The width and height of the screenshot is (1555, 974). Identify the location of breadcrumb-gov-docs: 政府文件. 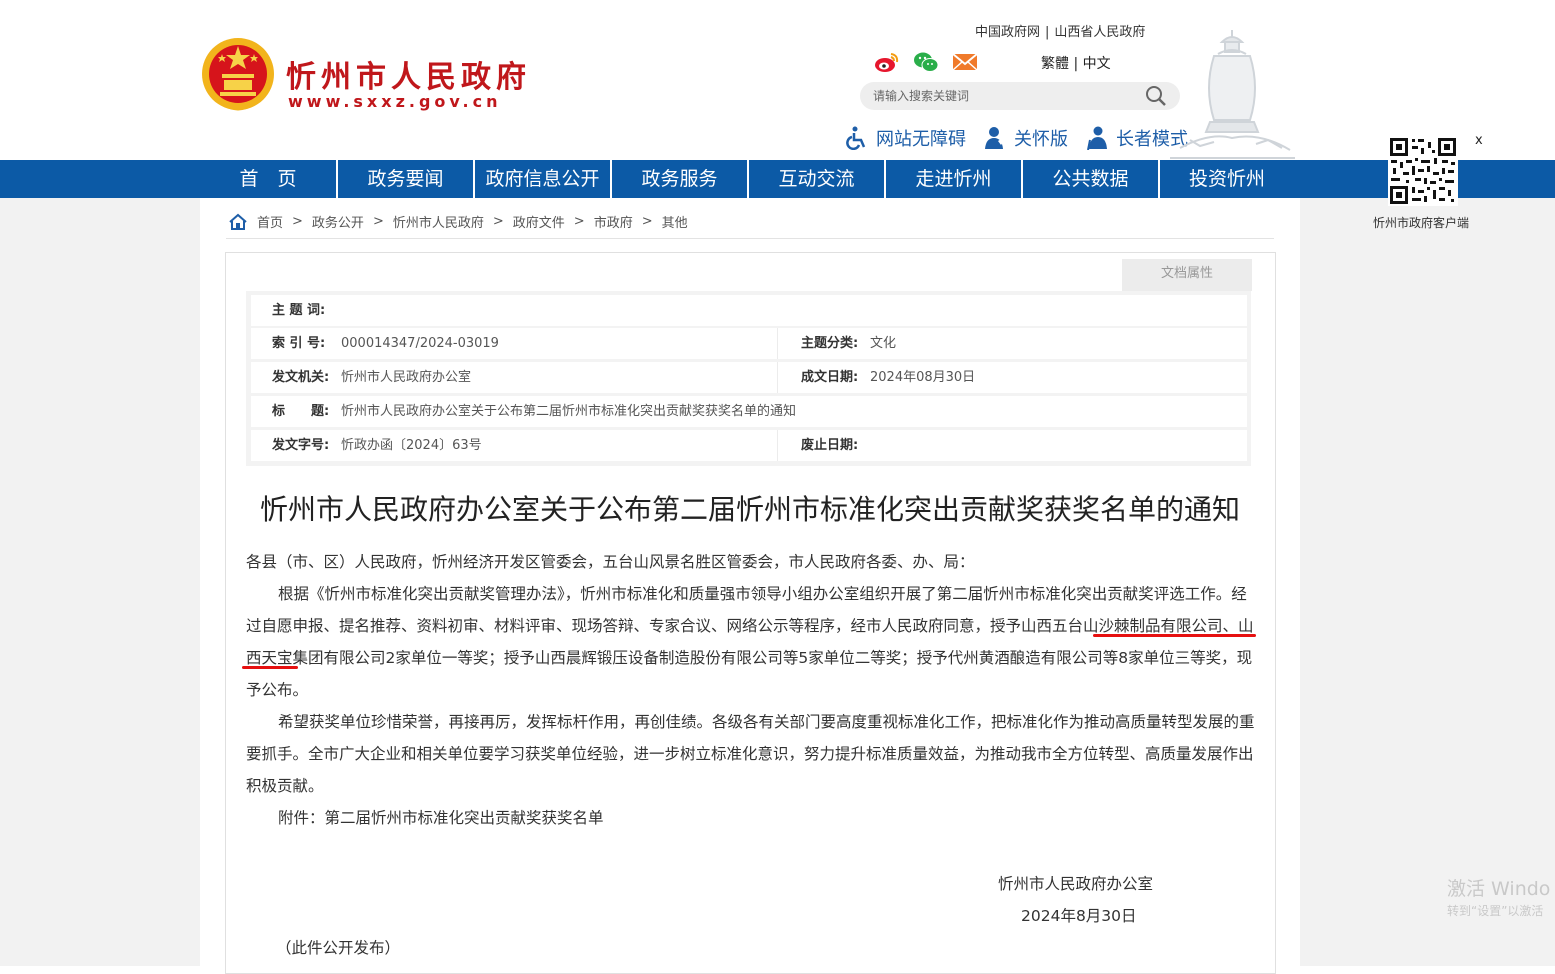
(539, 221).